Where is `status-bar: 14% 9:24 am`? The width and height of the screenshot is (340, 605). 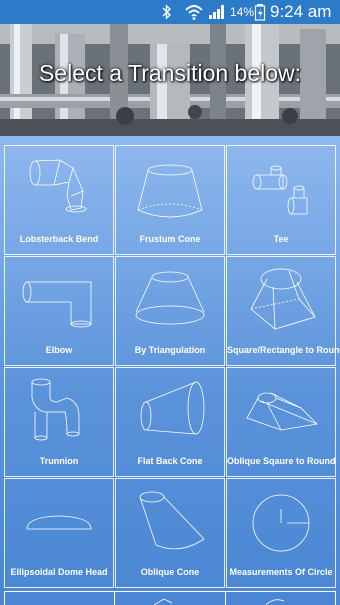 status-bar: 14% 9:24 am is located at coordinates (170, 12).